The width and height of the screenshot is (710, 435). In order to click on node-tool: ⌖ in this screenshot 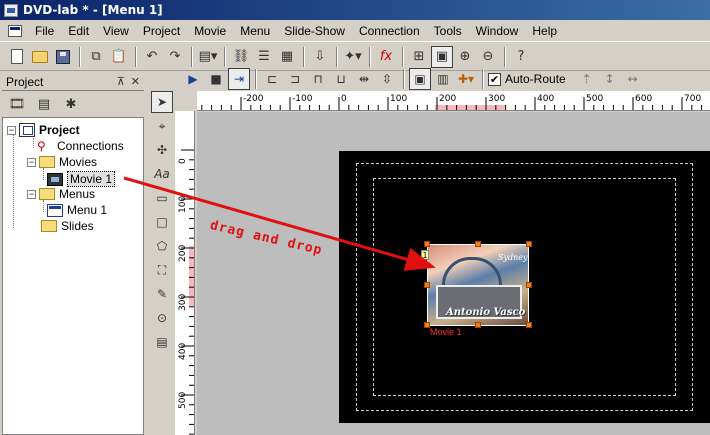, I will do `click(162, 126)`.